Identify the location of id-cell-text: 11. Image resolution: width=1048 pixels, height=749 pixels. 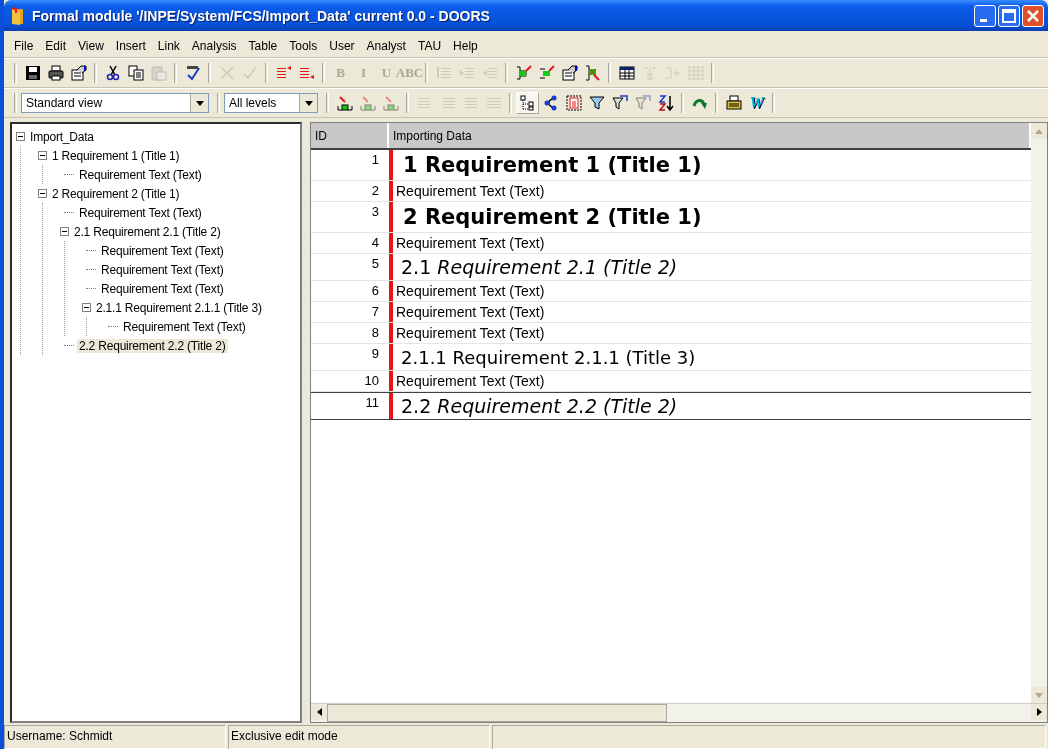
(372, 403).